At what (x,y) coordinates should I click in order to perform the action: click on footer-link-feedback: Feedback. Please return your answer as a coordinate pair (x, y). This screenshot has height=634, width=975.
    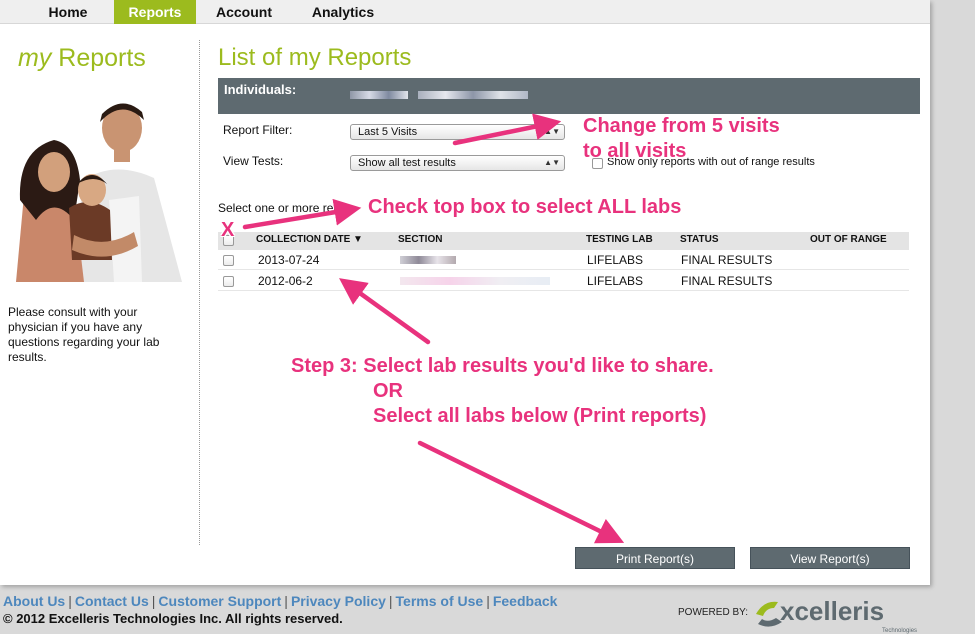
    Looking at the image, I should click on (525, 601).